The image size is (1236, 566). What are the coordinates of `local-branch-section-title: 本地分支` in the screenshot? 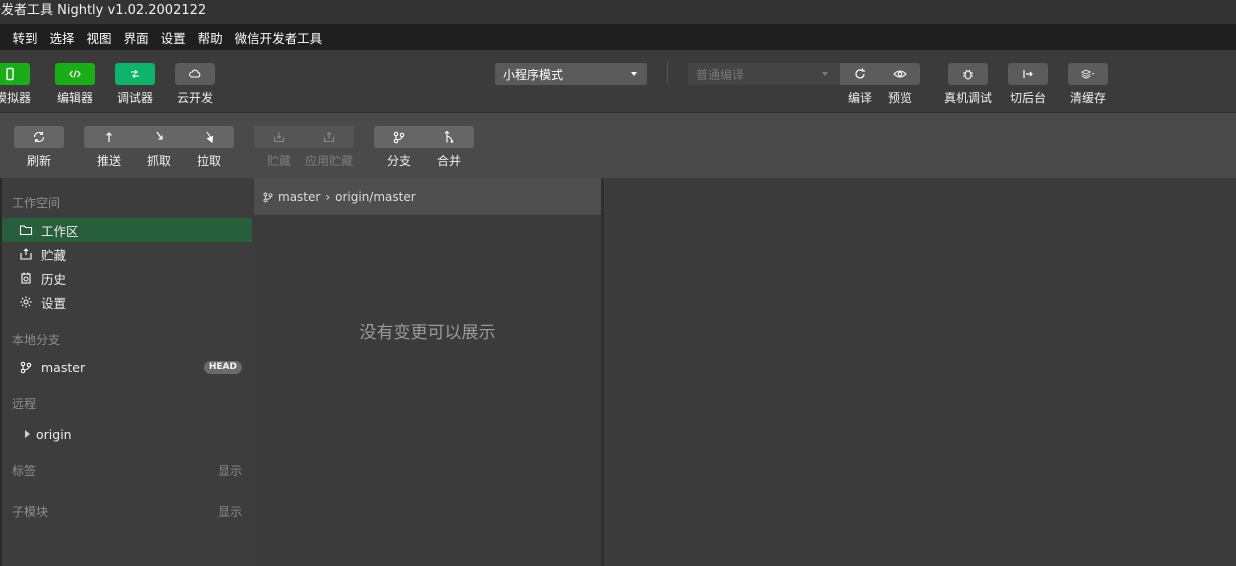 It's located at (36, 340).